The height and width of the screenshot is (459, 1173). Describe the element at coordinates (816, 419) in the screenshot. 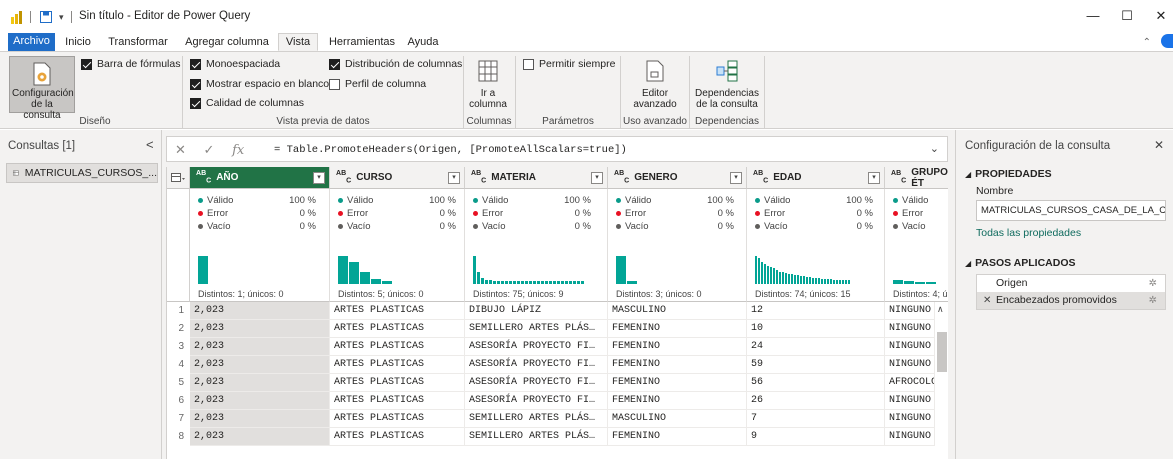

I see `table-cell: 7` at that location.